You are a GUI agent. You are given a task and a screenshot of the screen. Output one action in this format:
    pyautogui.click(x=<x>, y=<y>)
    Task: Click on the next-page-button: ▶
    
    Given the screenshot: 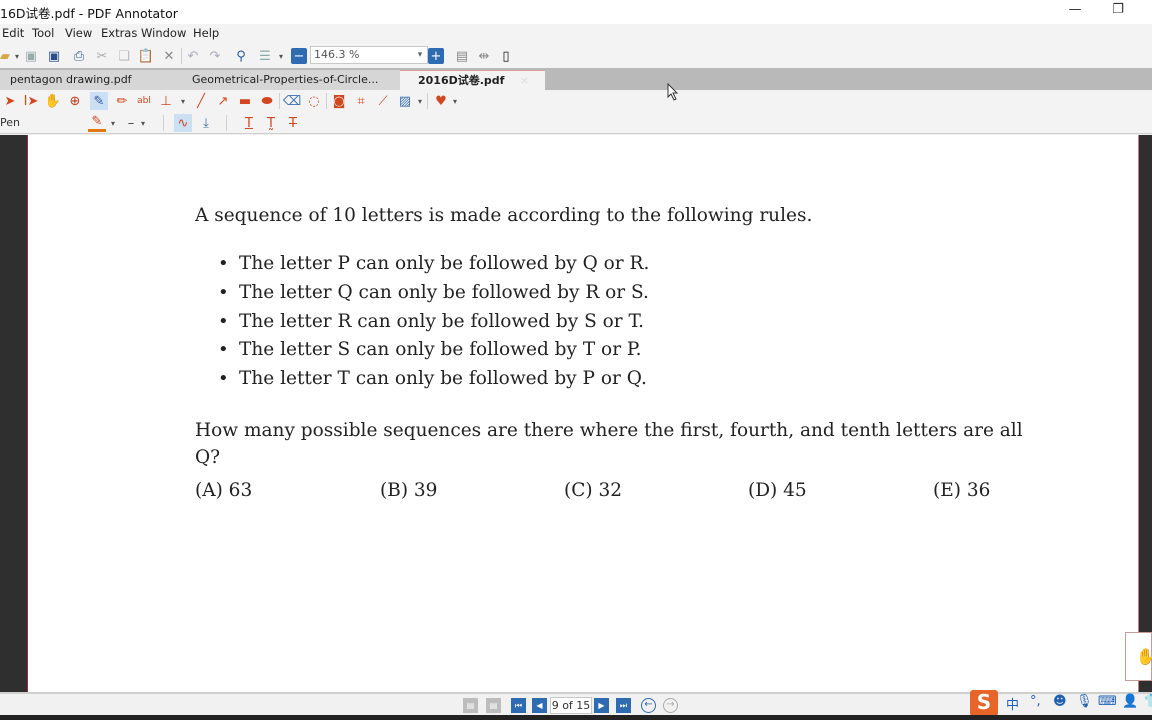 What is the action you would take?
    pyautogui.click(x=601, y=705)
    